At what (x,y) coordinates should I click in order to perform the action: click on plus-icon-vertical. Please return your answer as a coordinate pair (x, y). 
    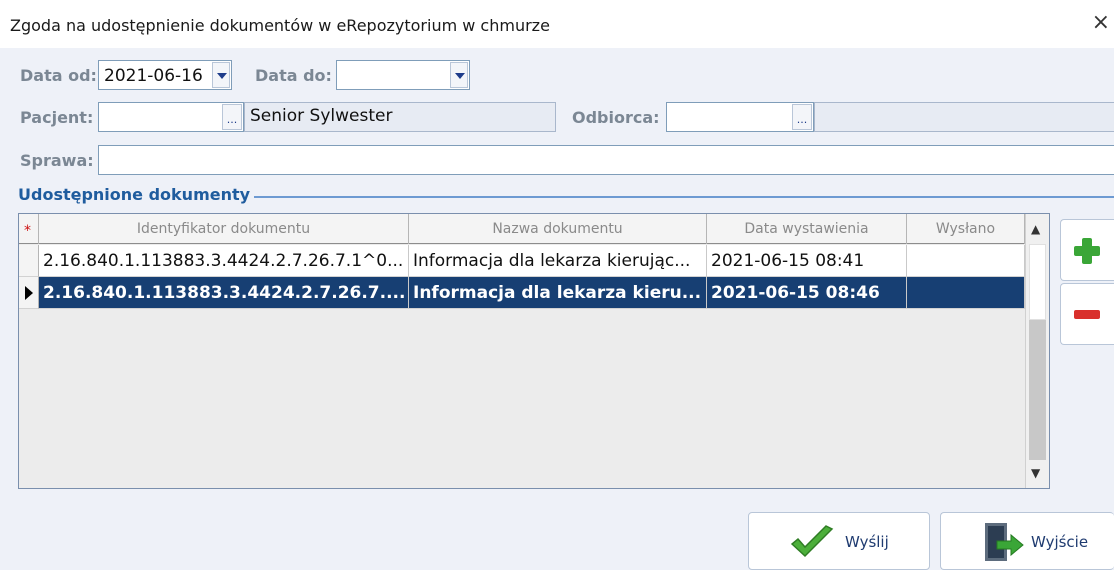
    Looking at the image, I should click on (1087, 251).